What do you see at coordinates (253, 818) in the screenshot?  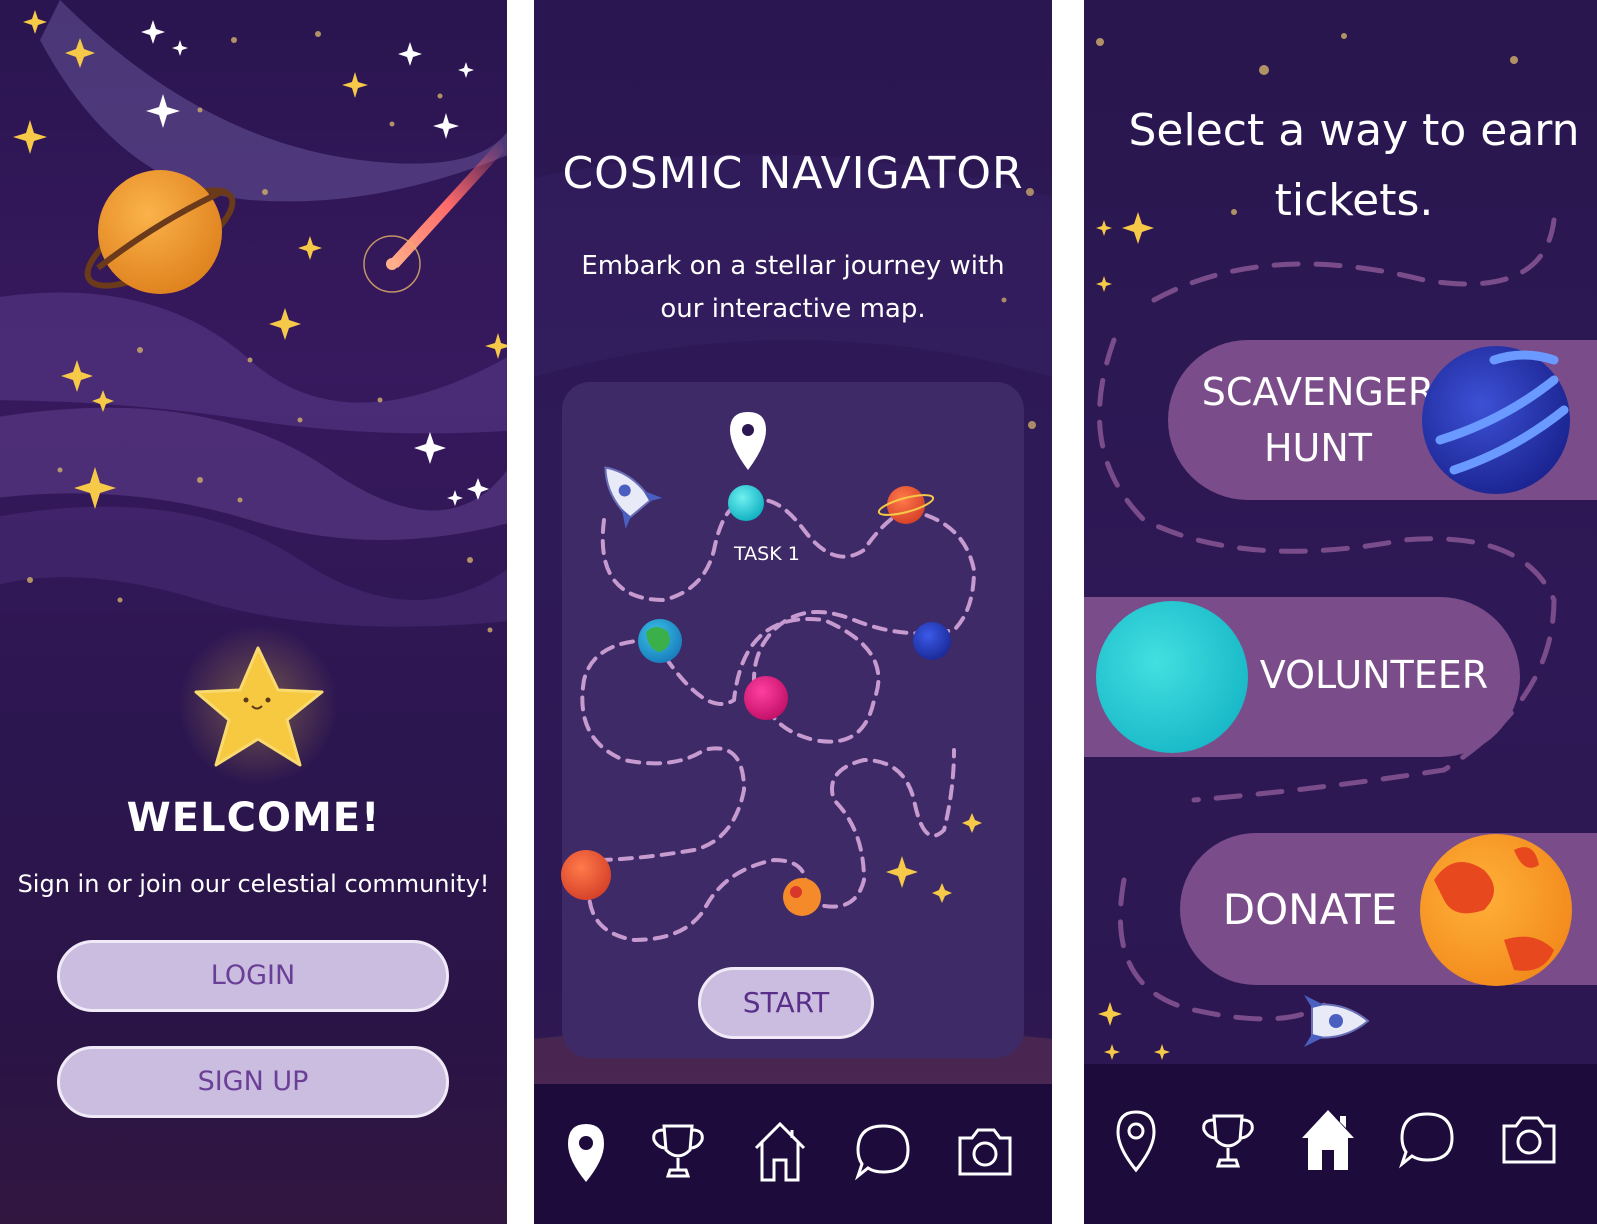 I see `welcome-title: WELCOME!` at bounding box center [253, 818].